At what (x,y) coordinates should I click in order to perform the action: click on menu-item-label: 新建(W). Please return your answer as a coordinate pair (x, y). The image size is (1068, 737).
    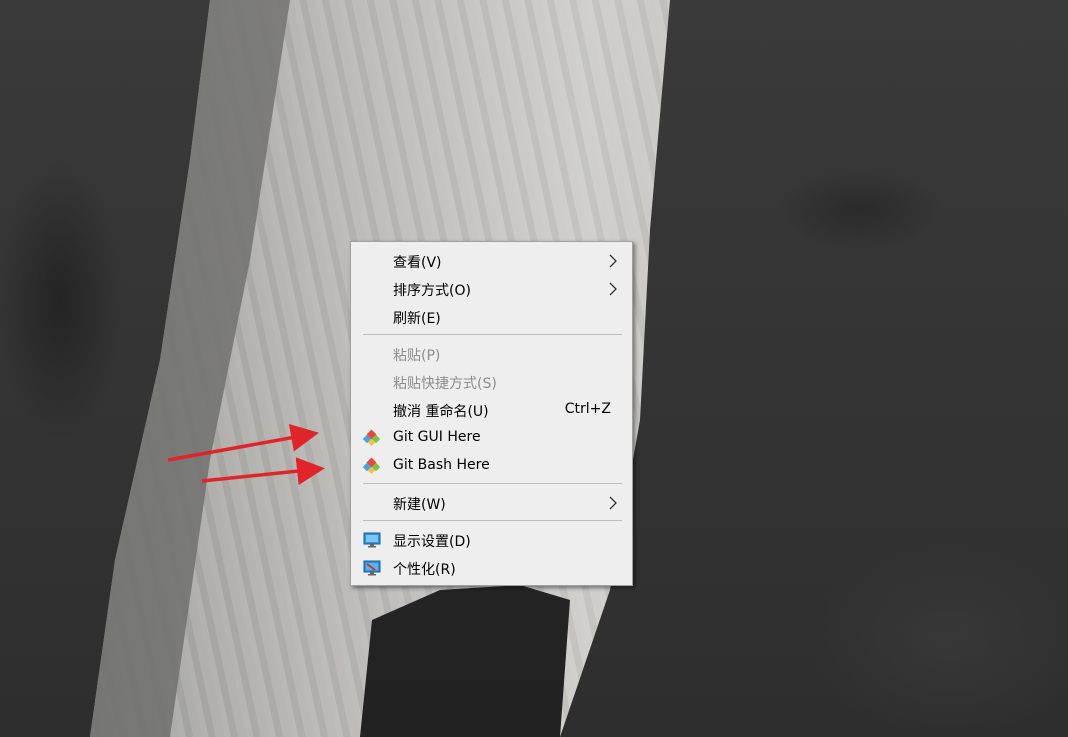
    Looking at the image, I should click on (419, 505).